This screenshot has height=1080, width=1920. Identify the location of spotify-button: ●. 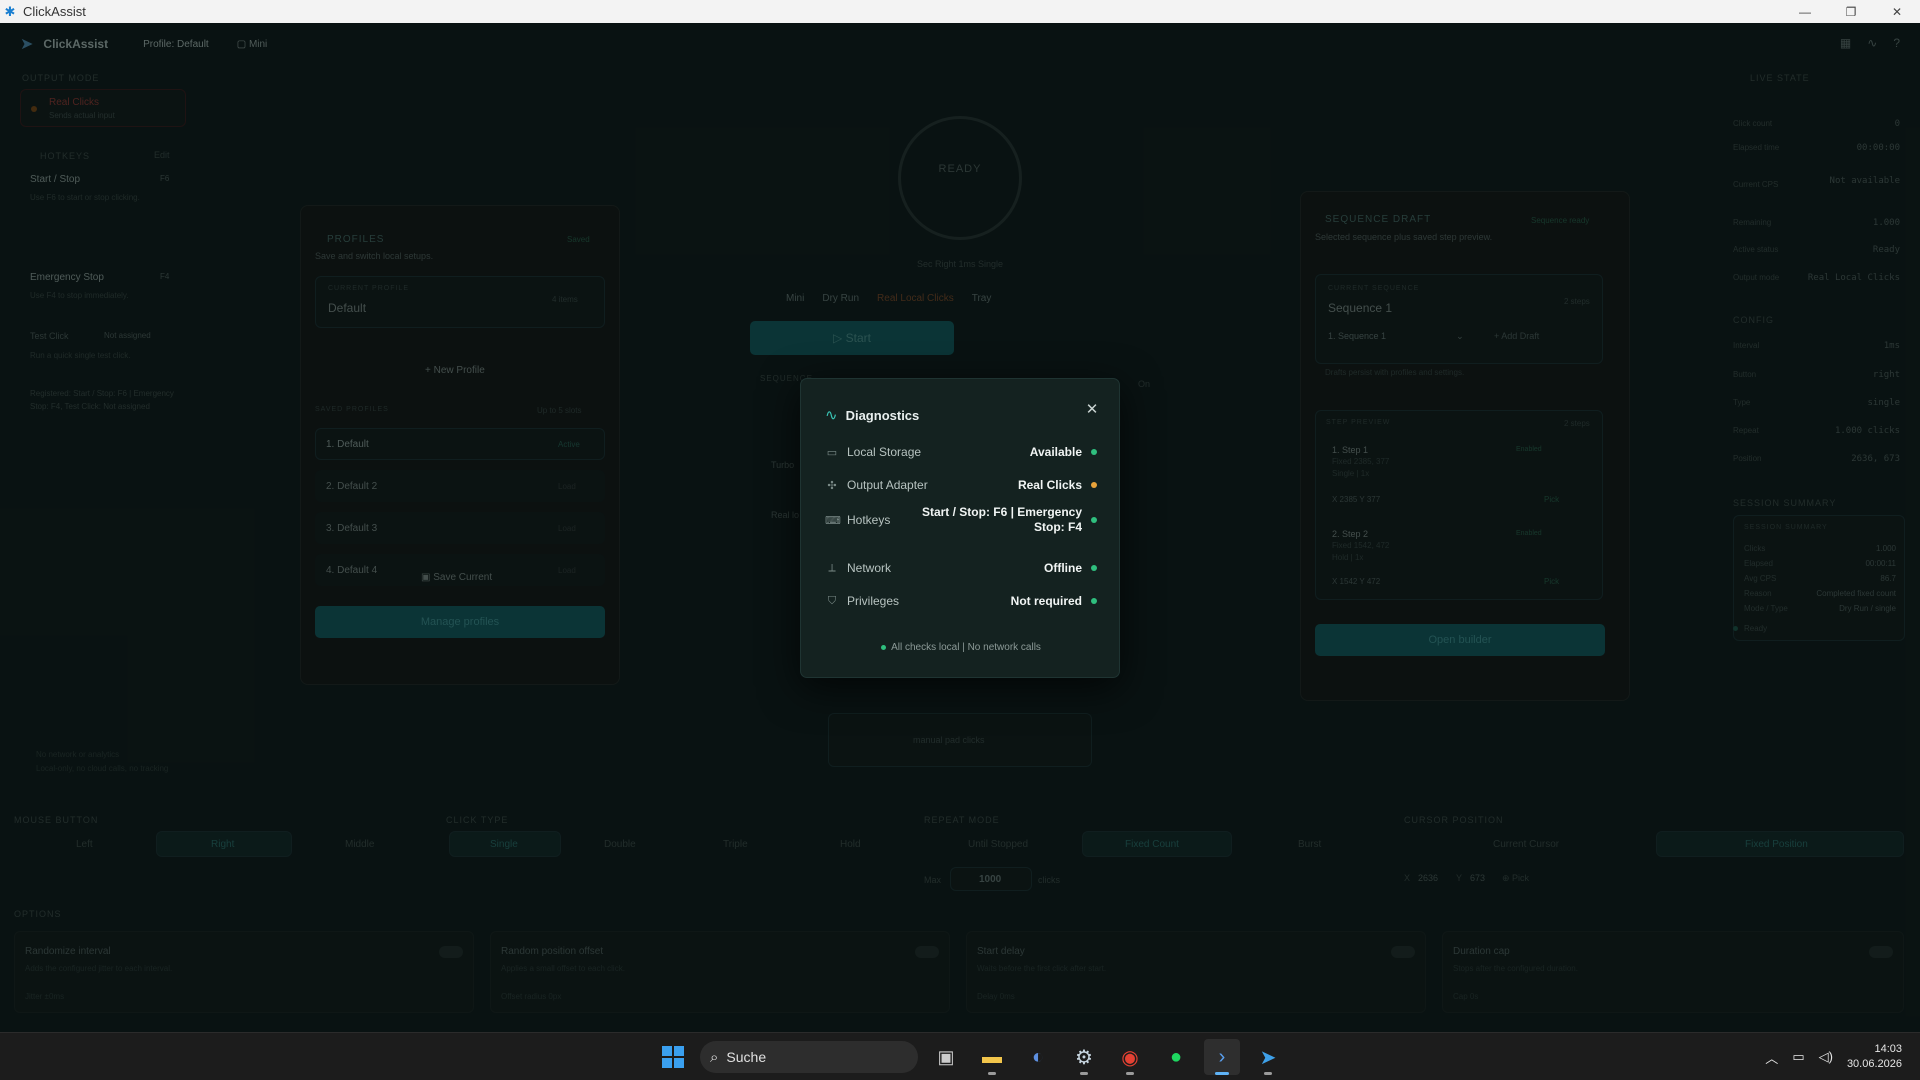
(1176, 1057).